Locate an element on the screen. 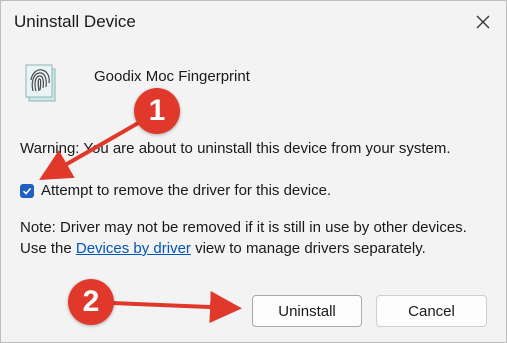  annotation-badge-2: 2 is located at coordinates (91, 302).